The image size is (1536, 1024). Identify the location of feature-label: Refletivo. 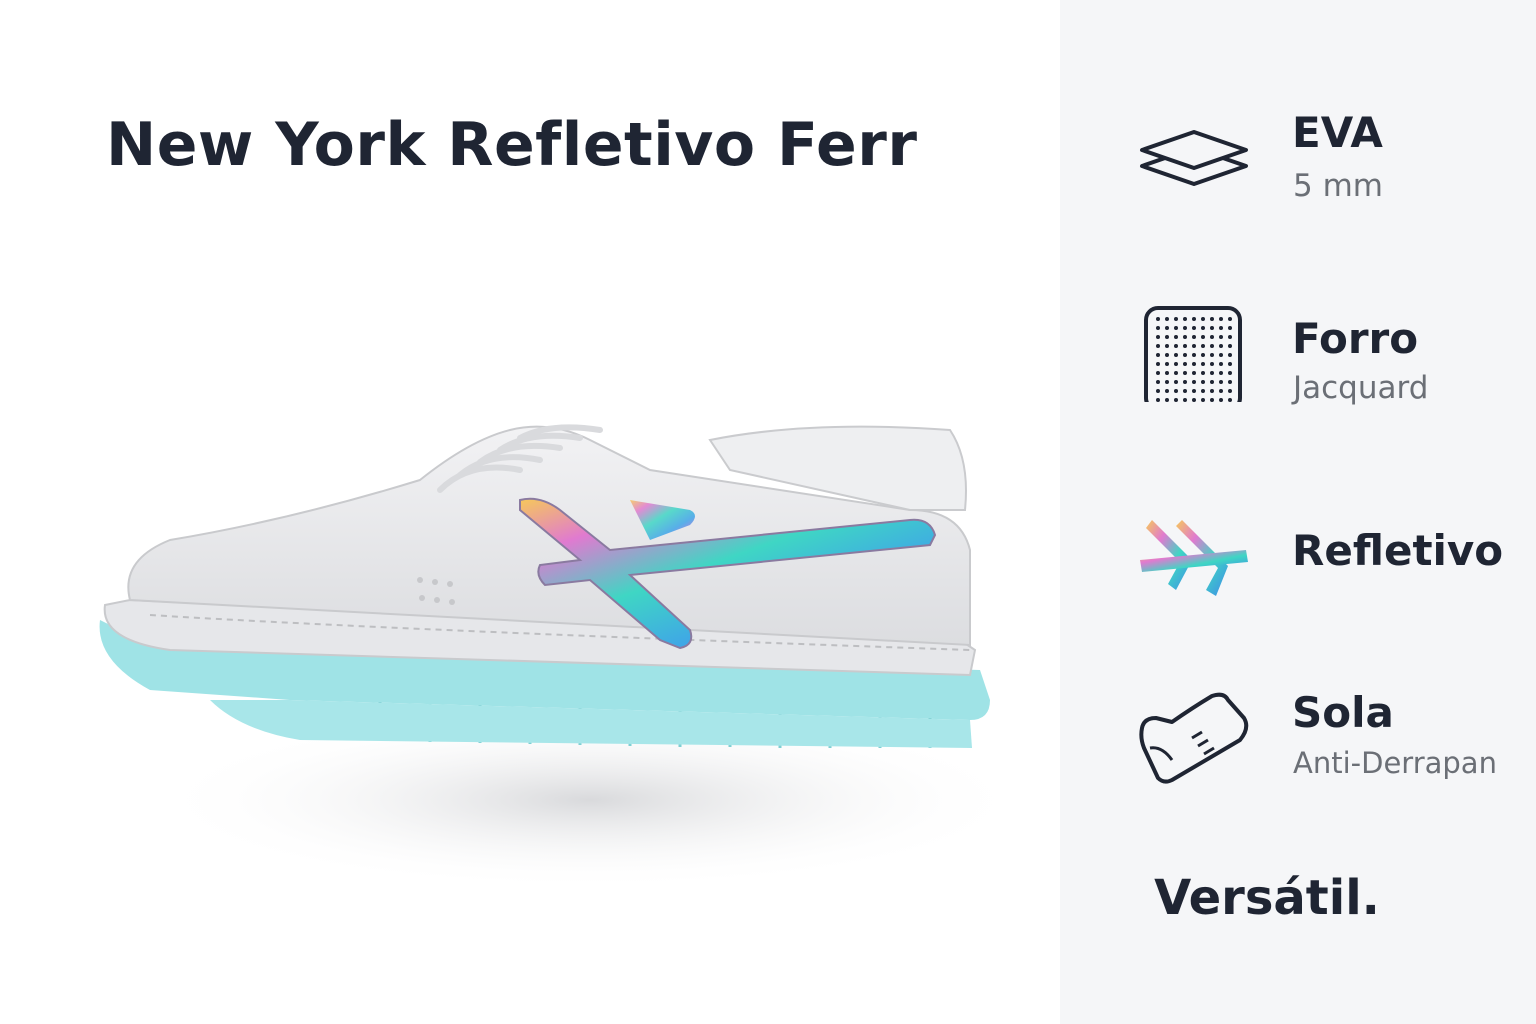
(1398, 550).